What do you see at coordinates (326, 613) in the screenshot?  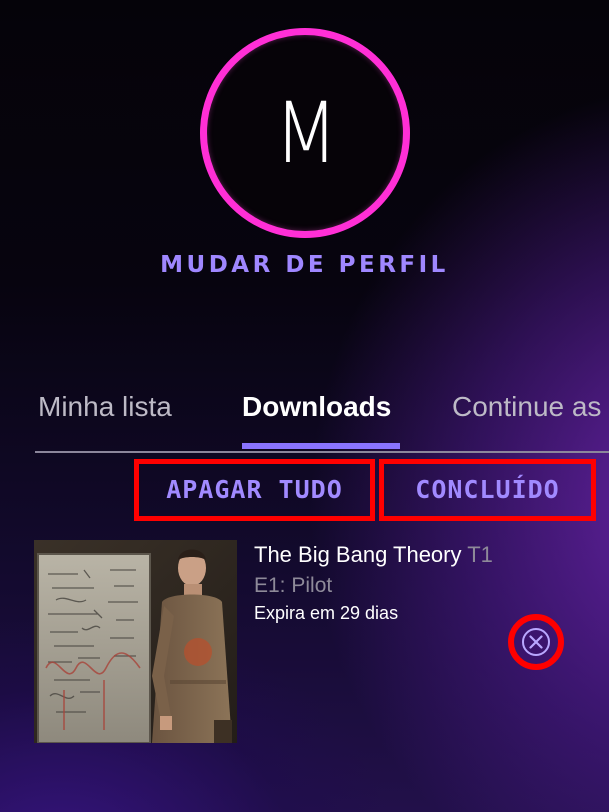 I see `expiry-label: Expira em 29 dias` at bounding box center [326, 613].